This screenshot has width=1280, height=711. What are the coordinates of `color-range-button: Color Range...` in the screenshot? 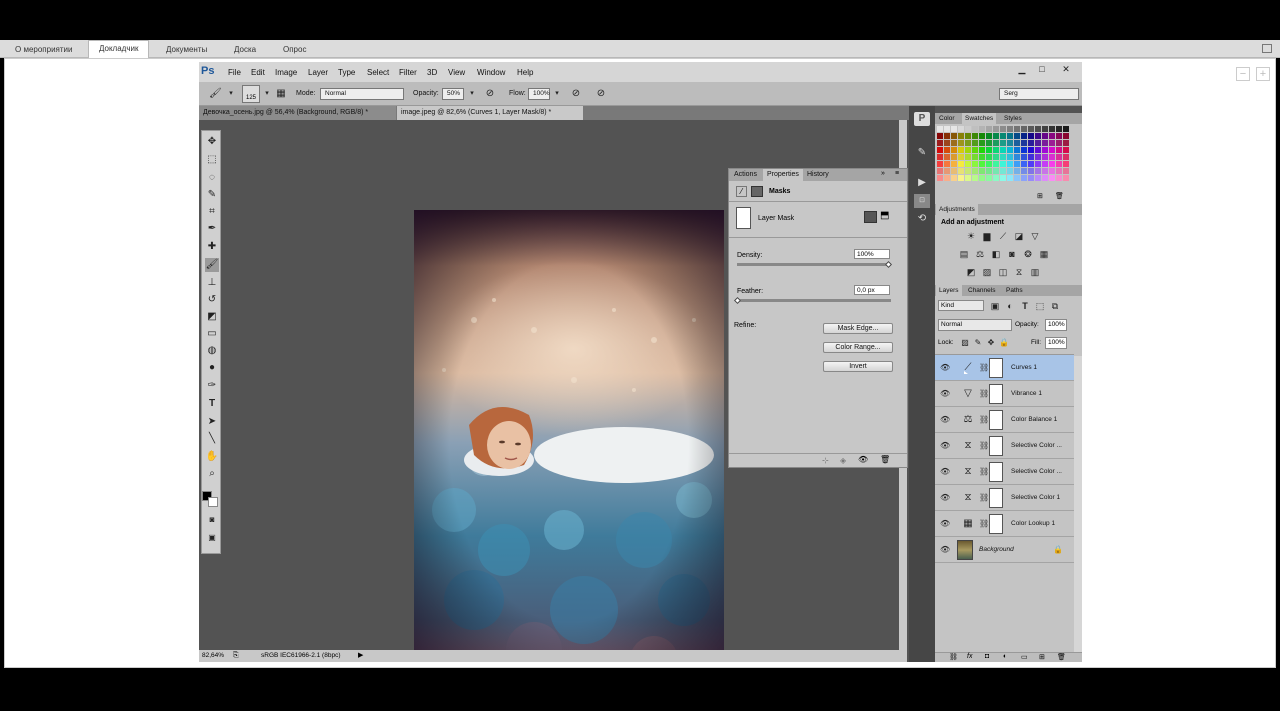 It's located at (858, 347).